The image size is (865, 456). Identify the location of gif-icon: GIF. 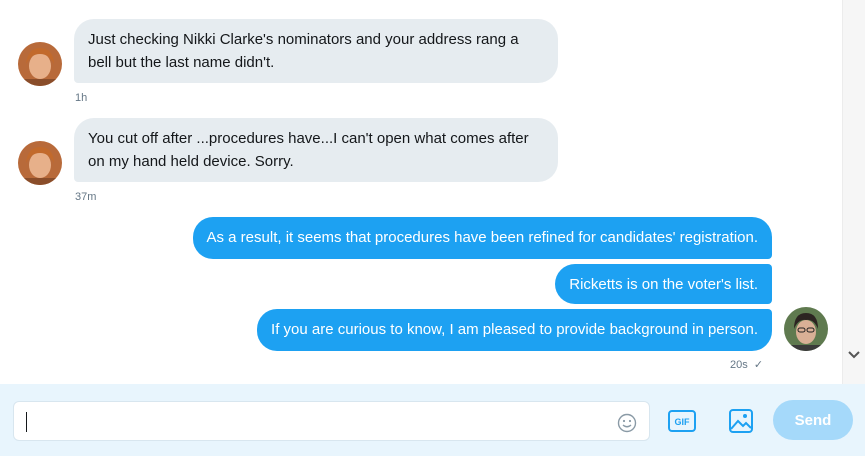
(682, 421).